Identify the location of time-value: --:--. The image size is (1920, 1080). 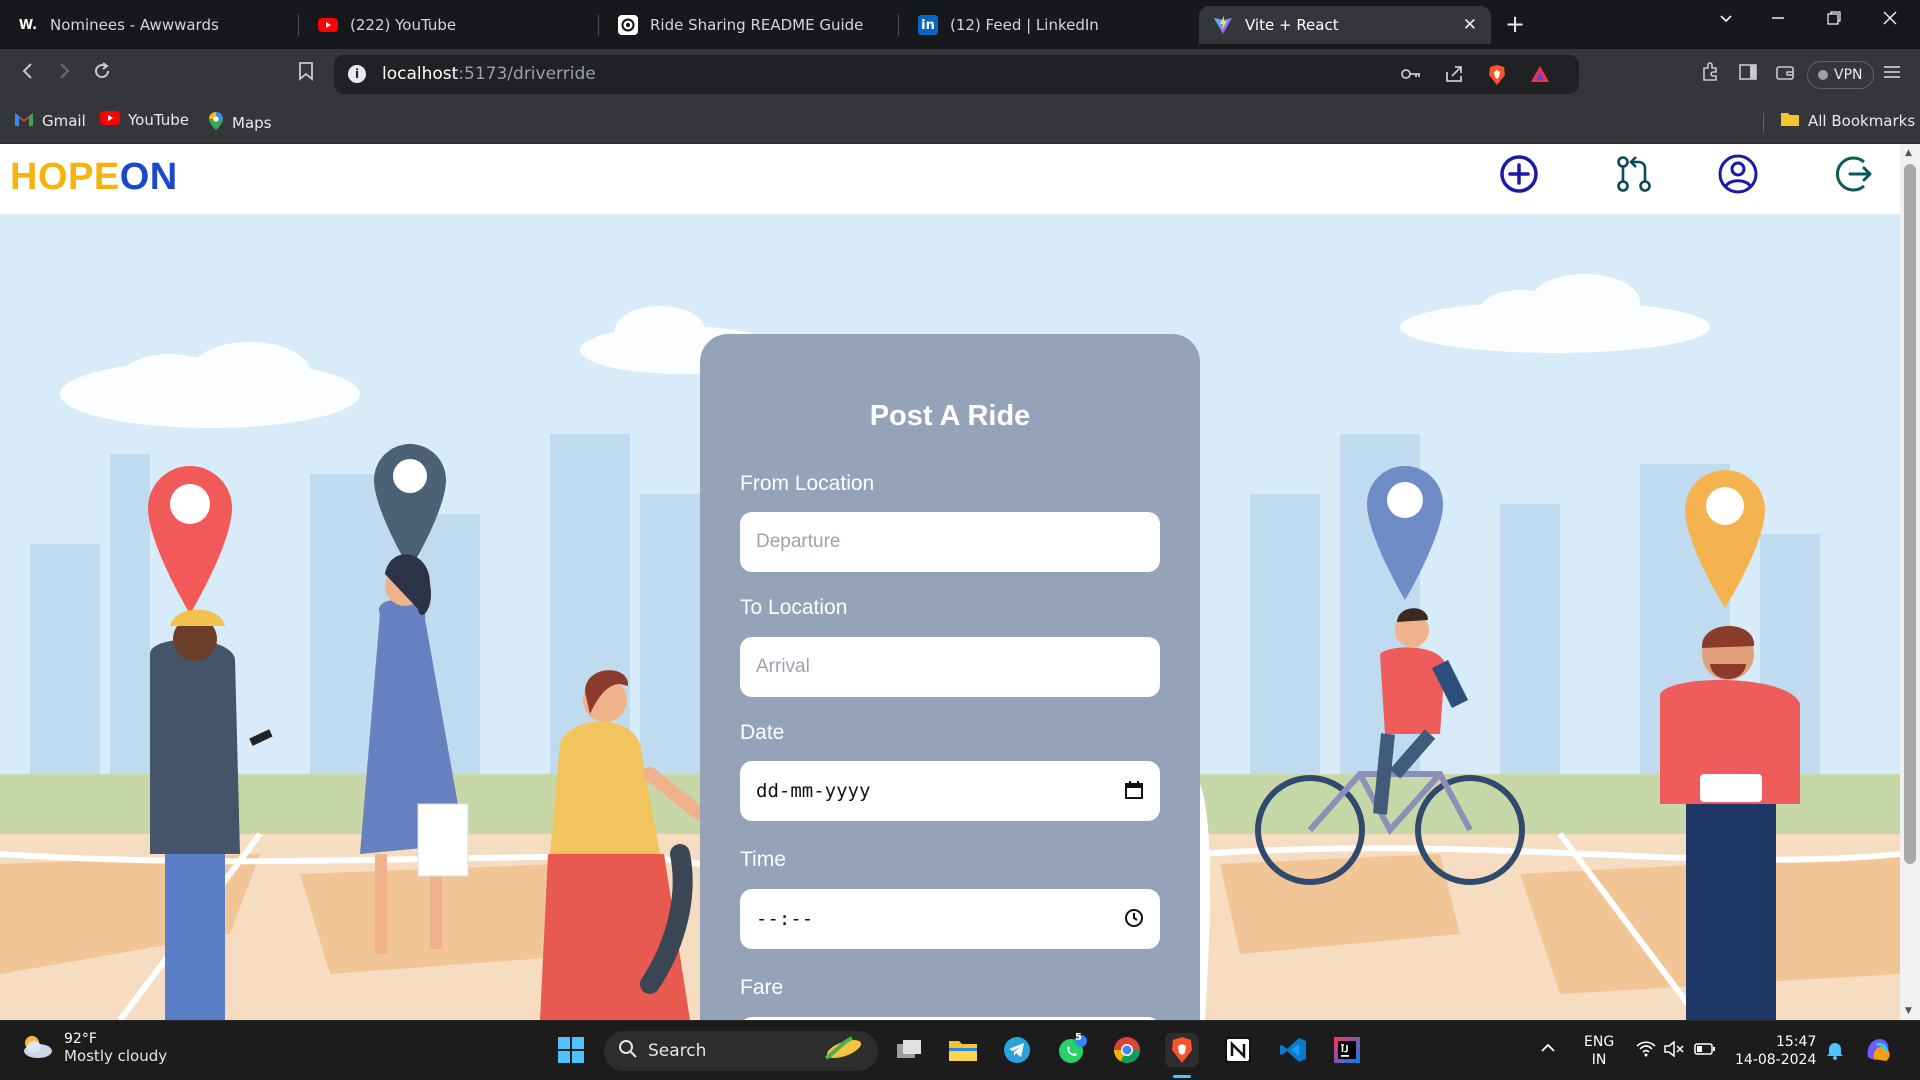
(785, 919).